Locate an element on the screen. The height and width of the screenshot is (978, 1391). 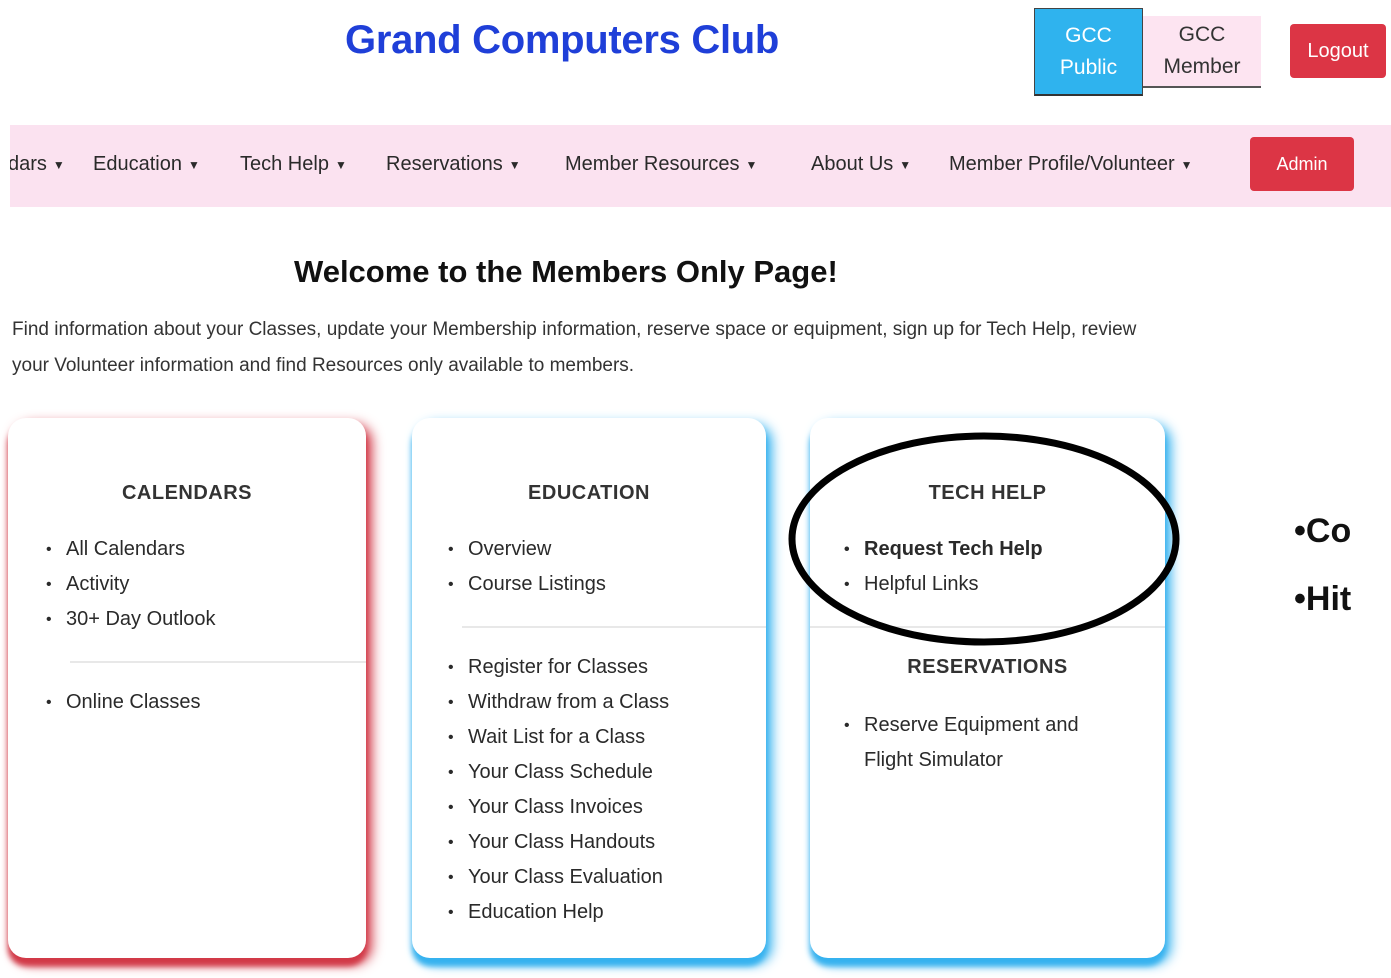
gcc-member-line1: GCC is located at coordinates (1202, 34).